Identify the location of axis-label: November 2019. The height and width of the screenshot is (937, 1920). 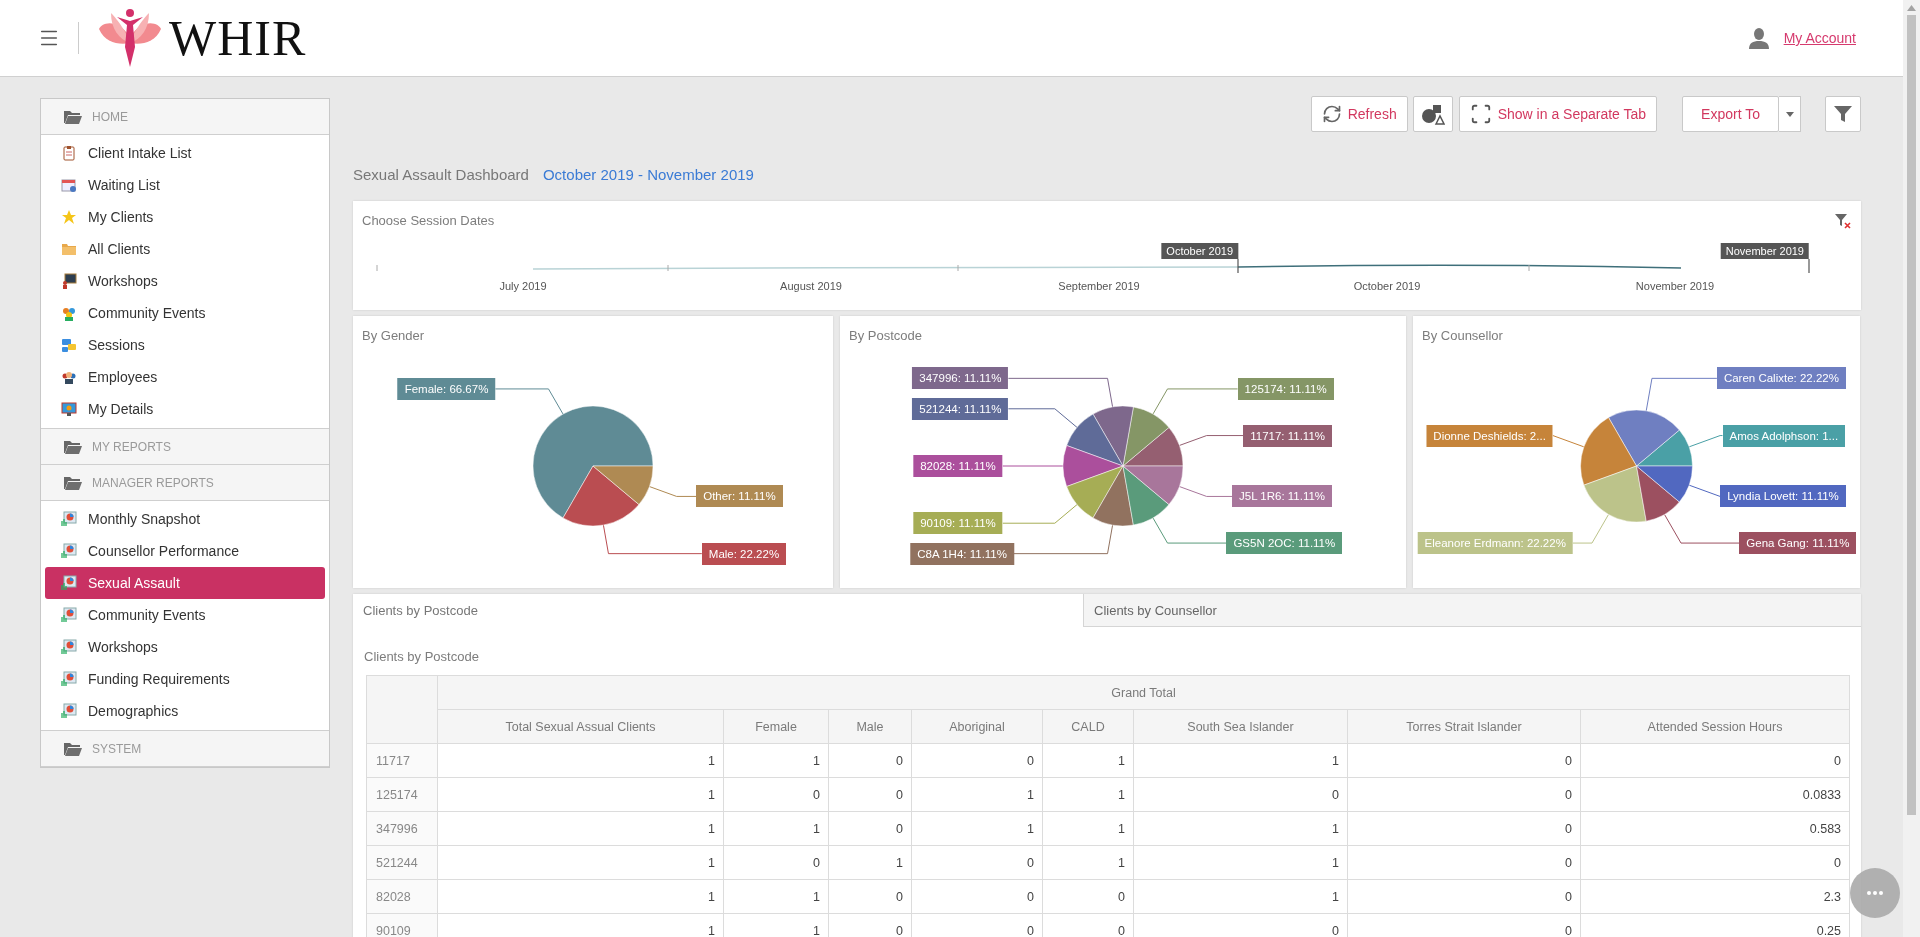
(1675, 286).